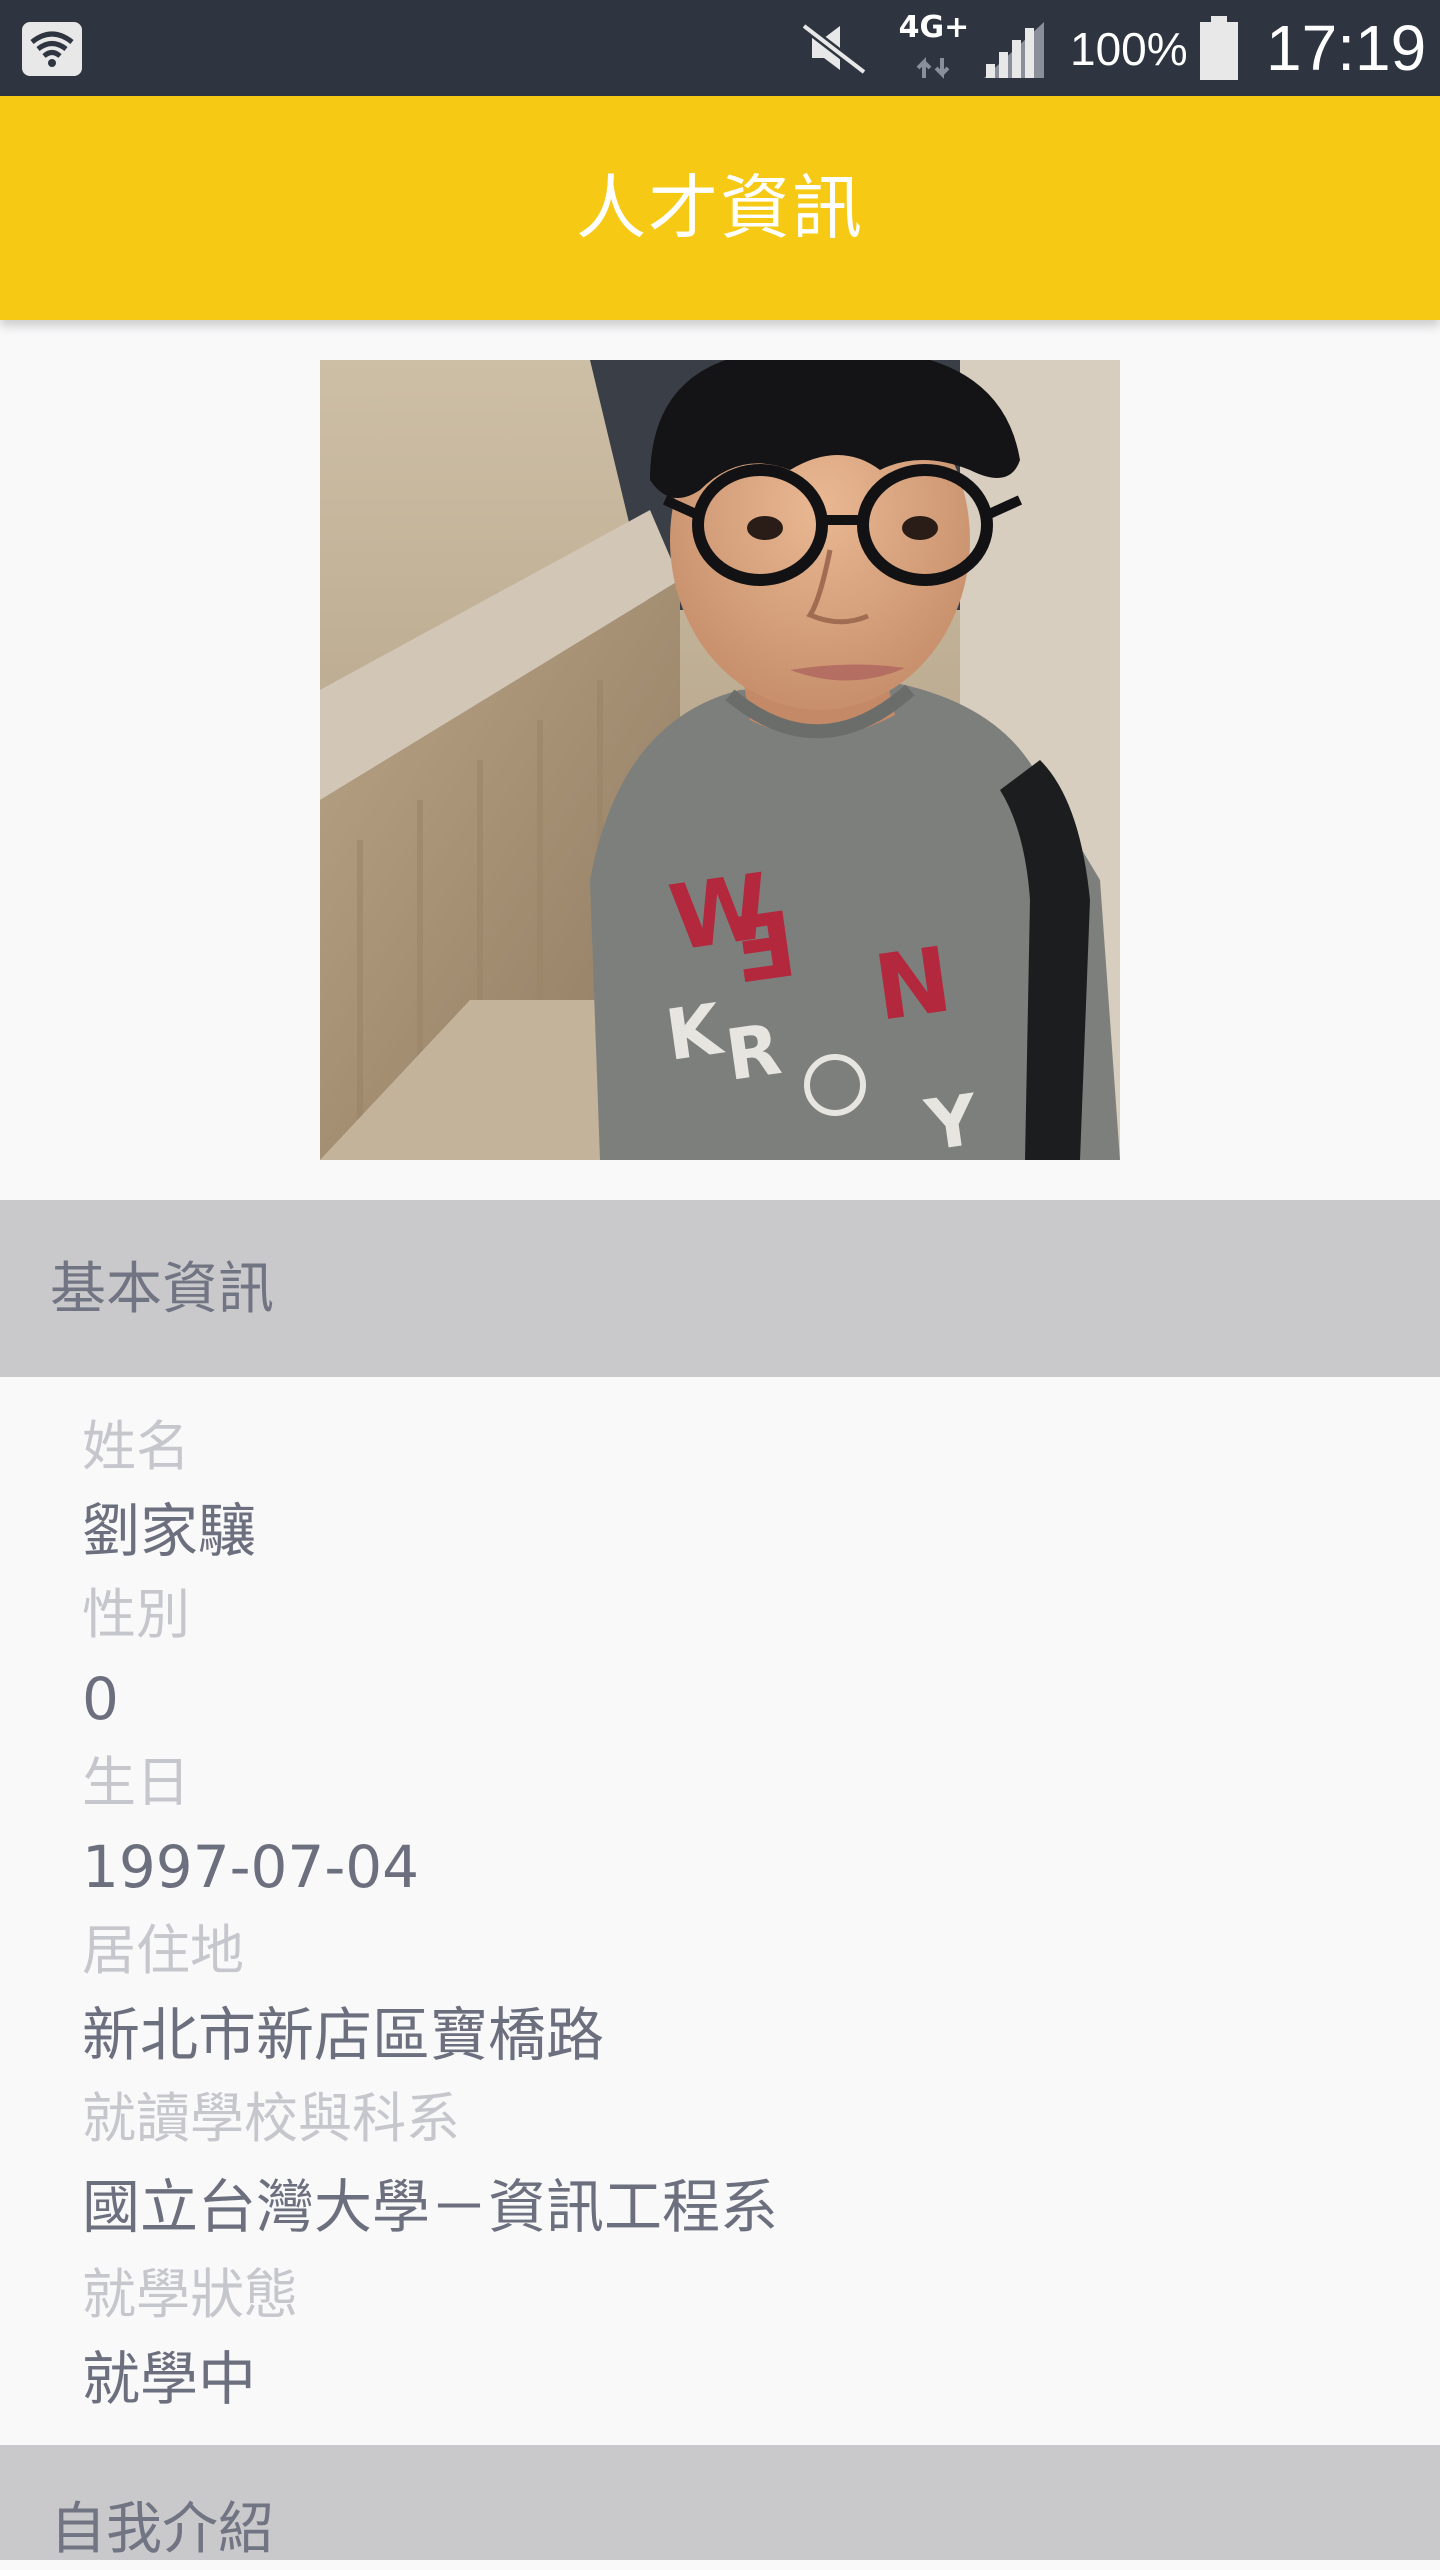 Image resolution: width=1440 pixels, height=2570 pixels. What do you see at coordinates (934, 27) in the screenshot?
I see `network-type-label: 4G+` at bounding box center [934, 27].